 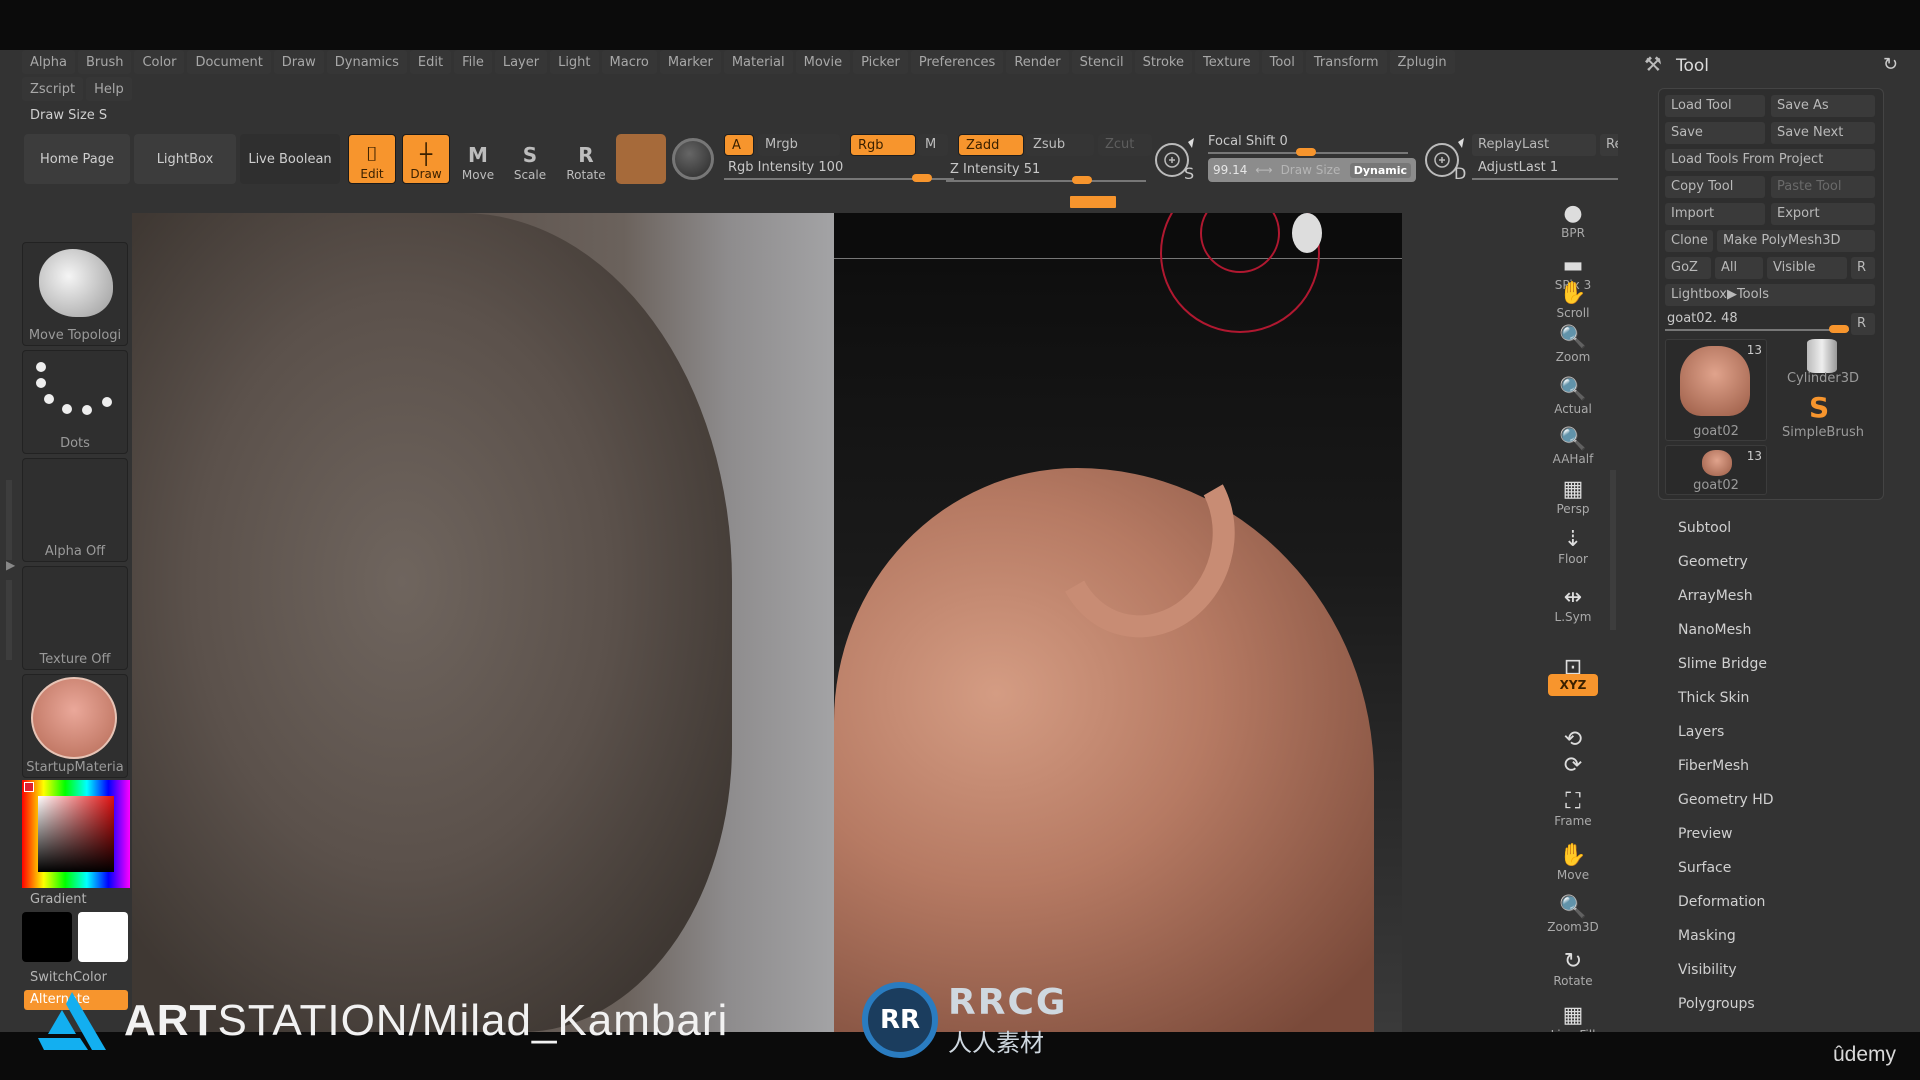 What do you see at coordinates (1713, 698) in the screenshot?
I see `subpalette-thick-skin: Thick Skin` at bounding box center [1713, 698].